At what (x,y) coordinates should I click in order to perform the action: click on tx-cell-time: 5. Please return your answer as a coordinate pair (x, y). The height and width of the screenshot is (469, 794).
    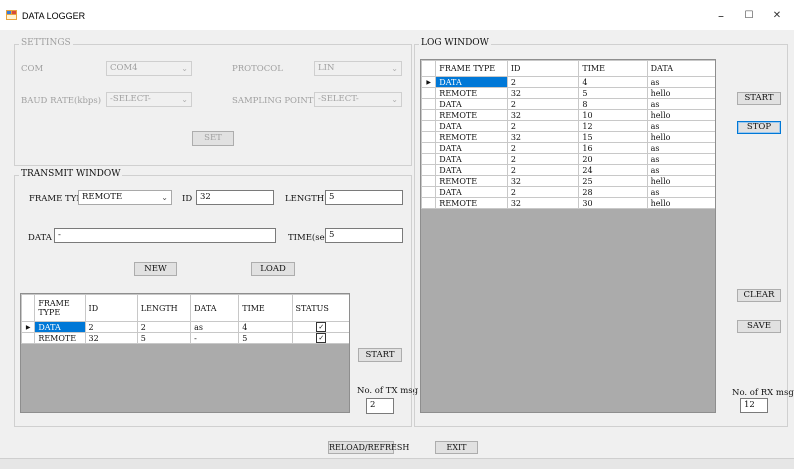
    Looking at the image, I should click on (265, 338).